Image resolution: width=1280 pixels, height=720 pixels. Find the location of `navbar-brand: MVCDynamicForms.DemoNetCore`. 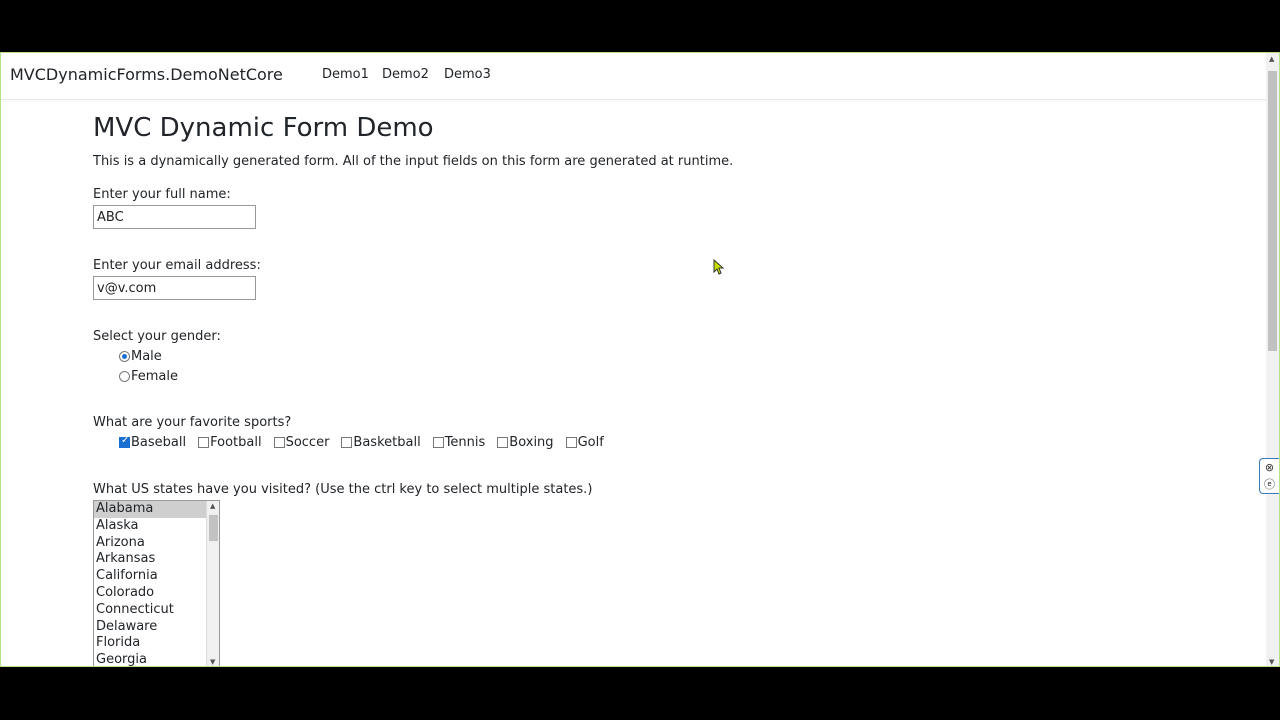

navbar-brand: MVCDynamicForms.DemoNetCore is located at coordinates (146, 74).